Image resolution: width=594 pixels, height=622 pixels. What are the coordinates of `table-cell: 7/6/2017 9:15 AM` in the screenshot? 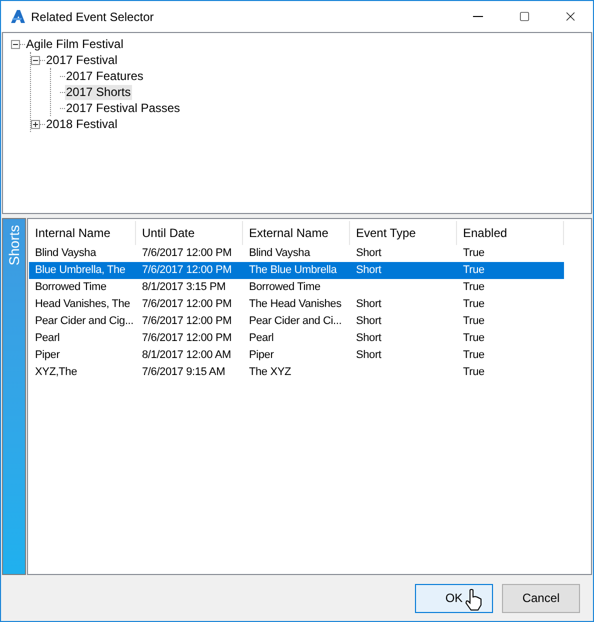 It's located at (184, 372).